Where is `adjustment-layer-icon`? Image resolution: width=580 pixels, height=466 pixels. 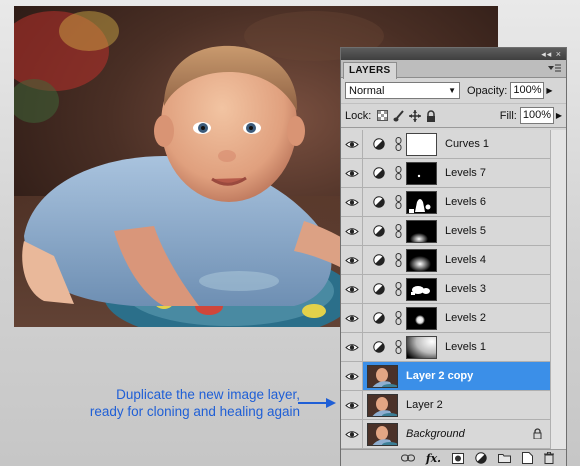 adjustment-layer-icon is located at coordinates (481, 458).